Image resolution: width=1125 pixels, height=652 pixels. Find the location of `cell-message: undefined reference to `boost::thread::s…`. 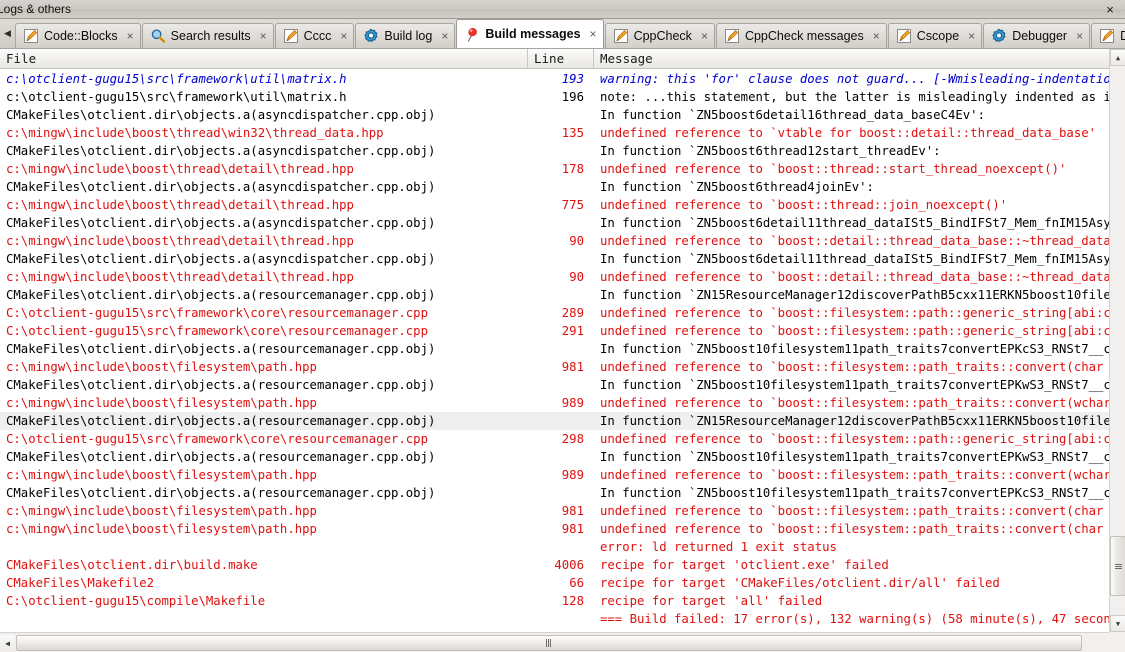

cell-message: undefined reference to `boost::thread::s… is located at coordinates (833, 169).